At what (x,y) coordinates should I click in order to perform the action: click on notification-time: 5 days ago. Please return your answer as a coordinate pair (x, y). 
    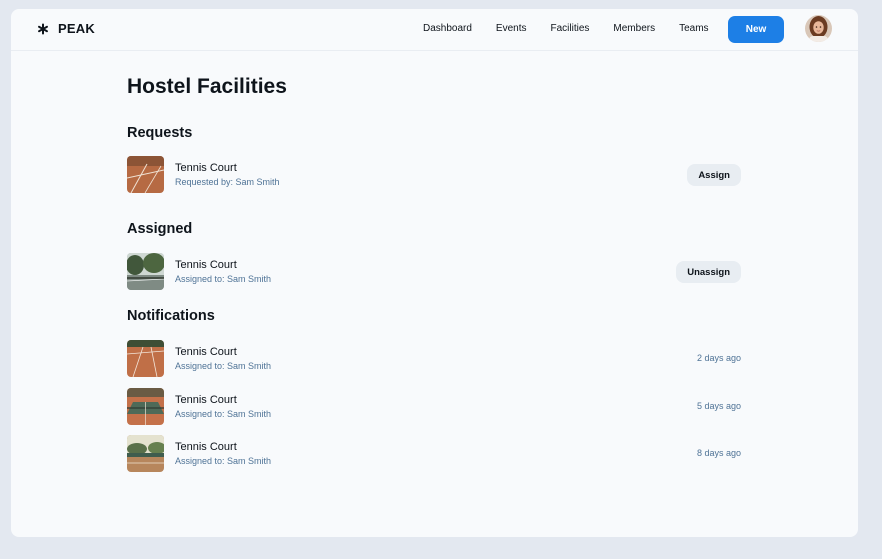
    Looking at the image, I should click on (718, 406).